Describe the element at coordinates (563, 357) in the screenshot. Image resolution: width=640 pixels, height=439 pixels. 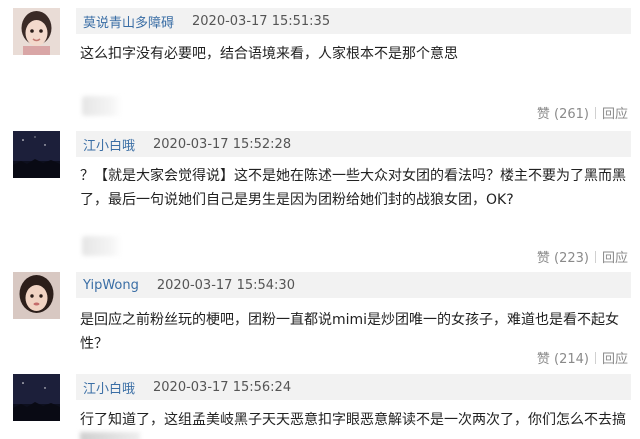
I see `like-button: 赞 (214)` at that location.